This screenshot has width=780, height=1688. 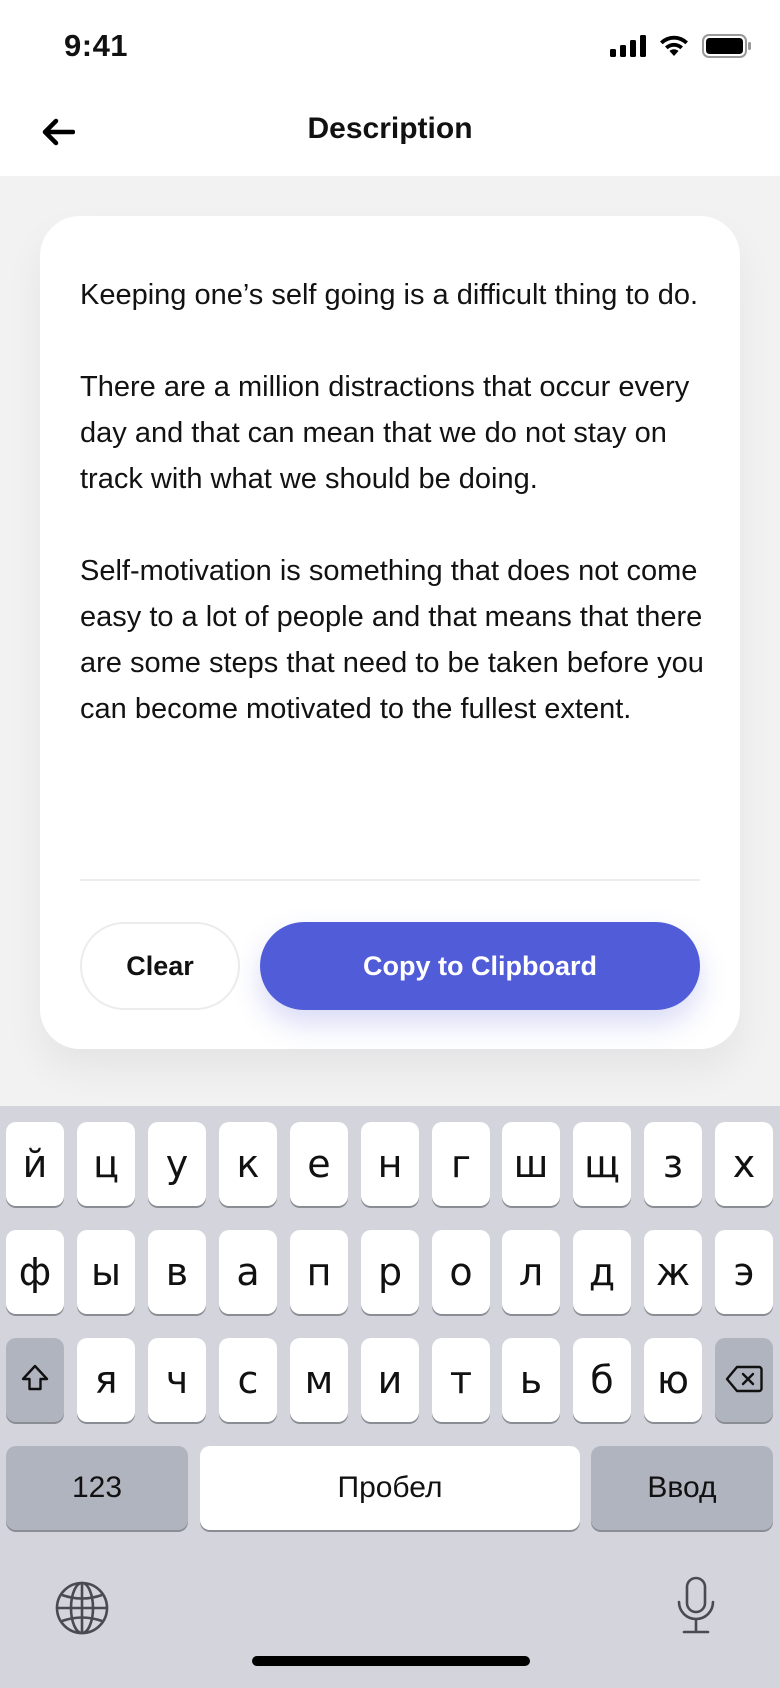 I want to click on space-key-label: Пробел, so click(x=390, y=1487).